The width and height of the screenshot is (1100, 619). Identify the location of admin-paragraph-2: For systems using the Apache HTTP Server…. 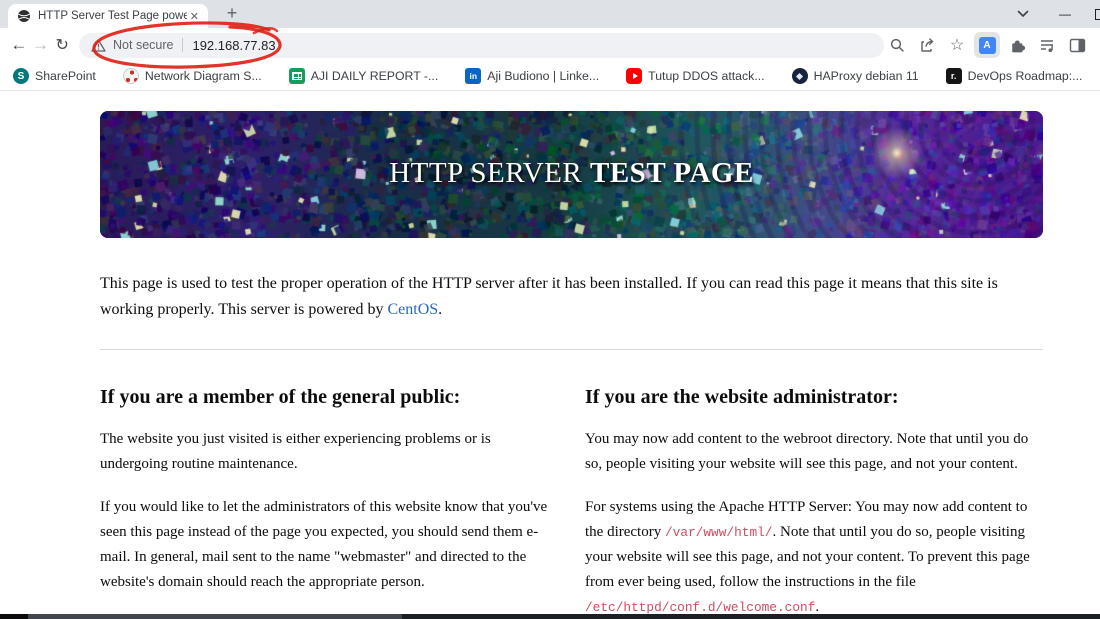
(807, 557).